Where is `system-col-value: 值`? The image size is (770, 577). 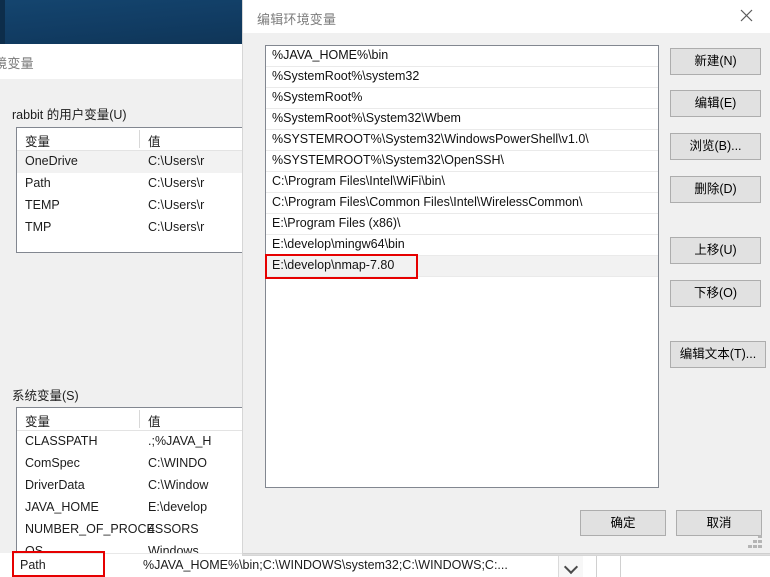
system-col-value: 值 is located at coordinates (154, 420).